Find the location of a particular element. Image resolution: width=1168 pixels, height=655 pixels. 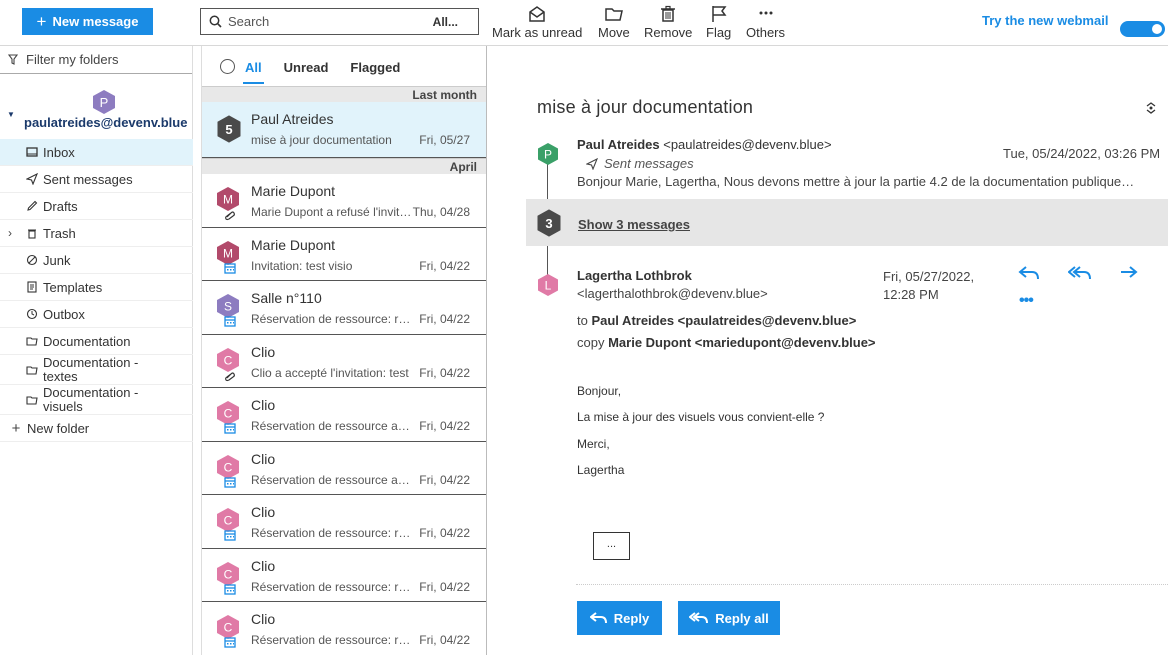

message-date: Thu, 04/28 is located at coordinates (439, 212).